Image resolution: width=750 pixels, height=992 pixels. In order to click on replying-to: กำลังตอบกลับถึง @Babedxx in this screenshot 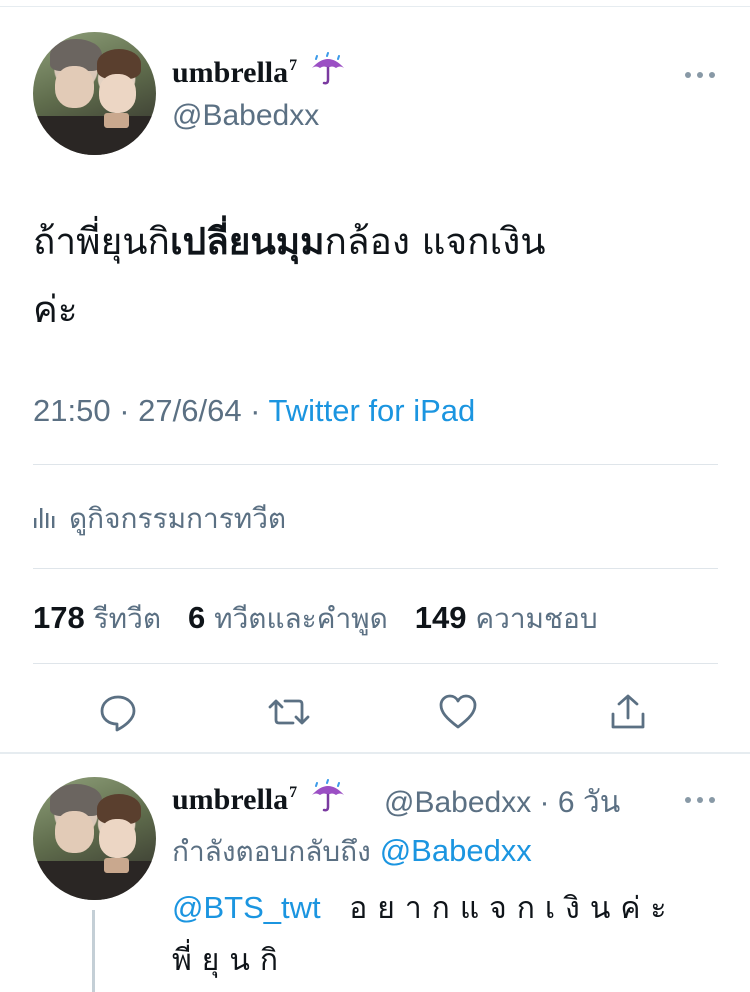, I will do `click(352, 852)`.